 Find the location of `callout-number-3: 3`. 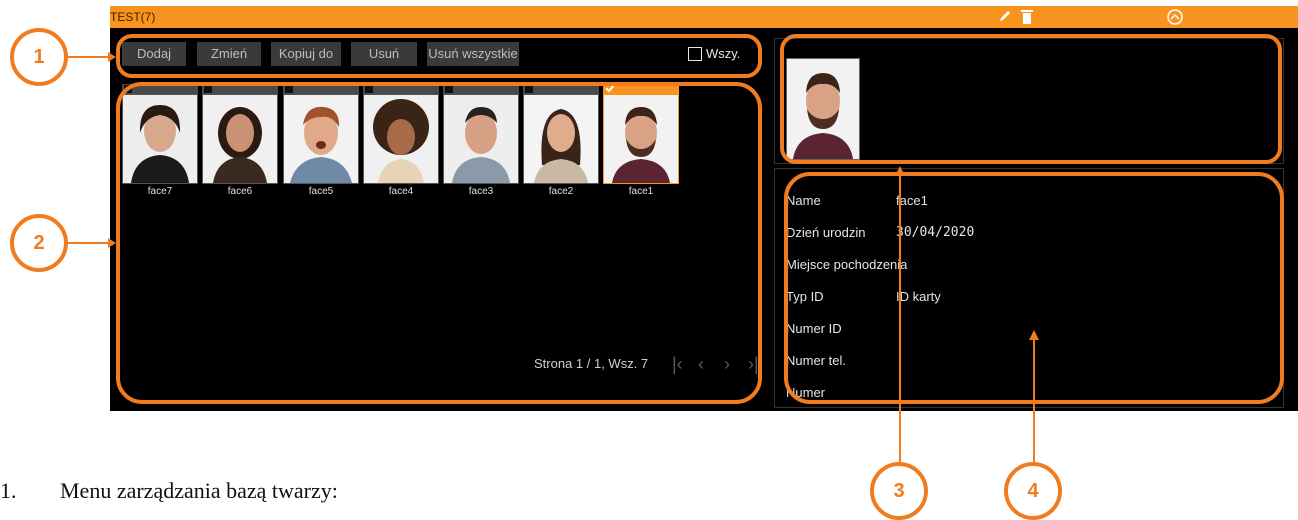

callout-number-3: 3 is located at coordinates (899, 491).